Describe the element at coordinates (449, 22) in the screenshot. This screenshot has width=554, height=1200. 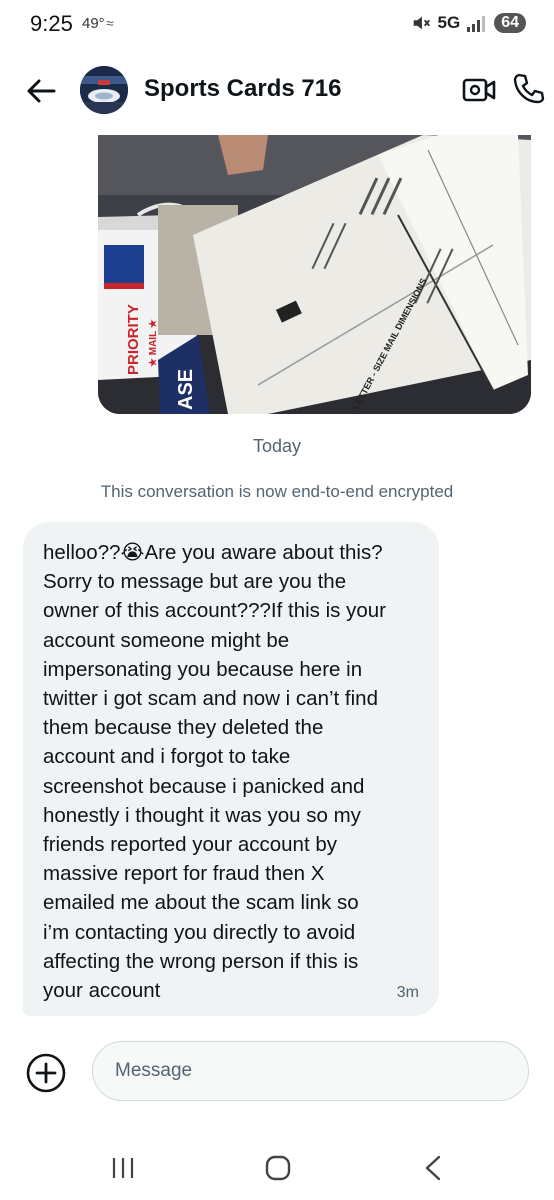
I see `network-label: 5G` at that location.